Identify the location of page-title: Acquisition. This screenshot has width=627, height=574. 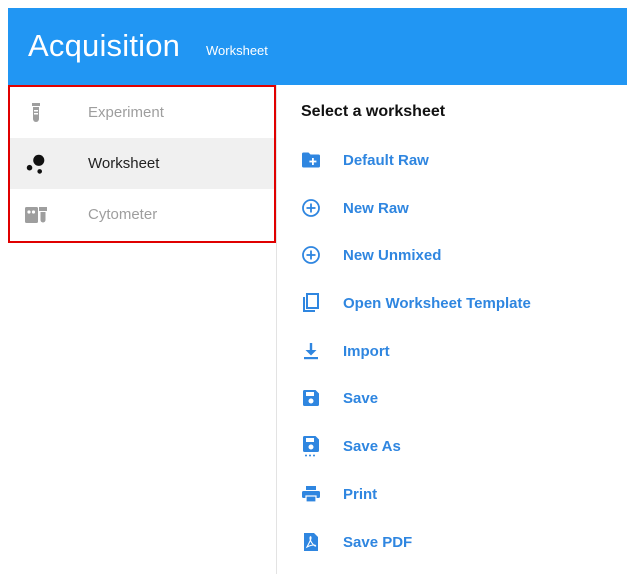
(104, 45).